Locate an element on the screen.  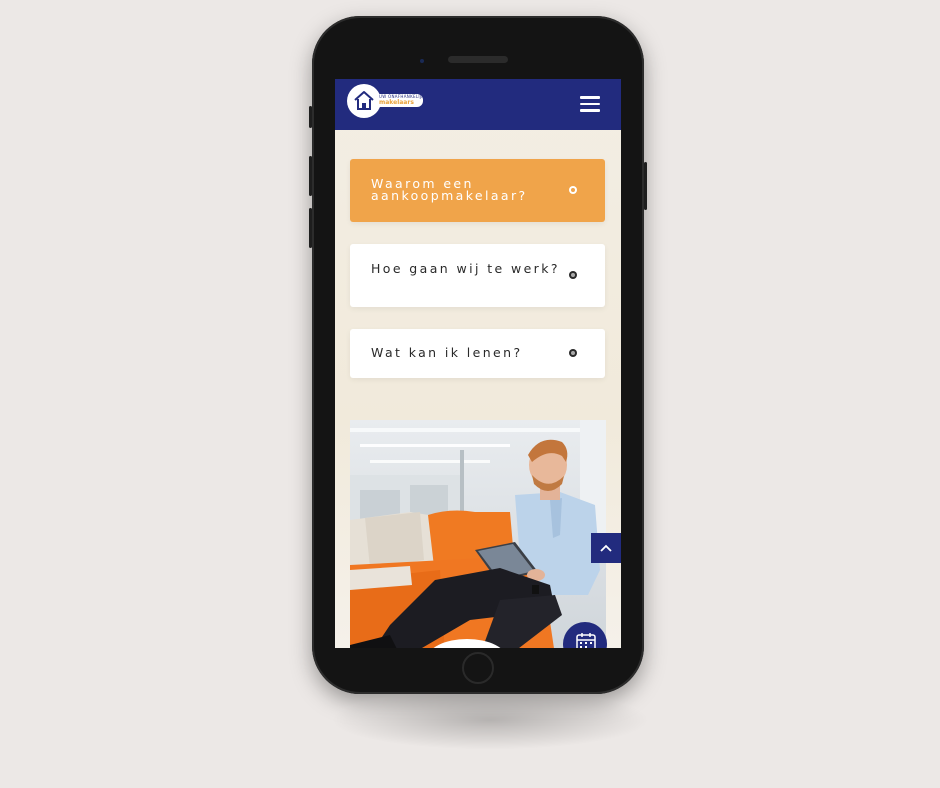
phone-shadow is located at coordinates (490, 720).